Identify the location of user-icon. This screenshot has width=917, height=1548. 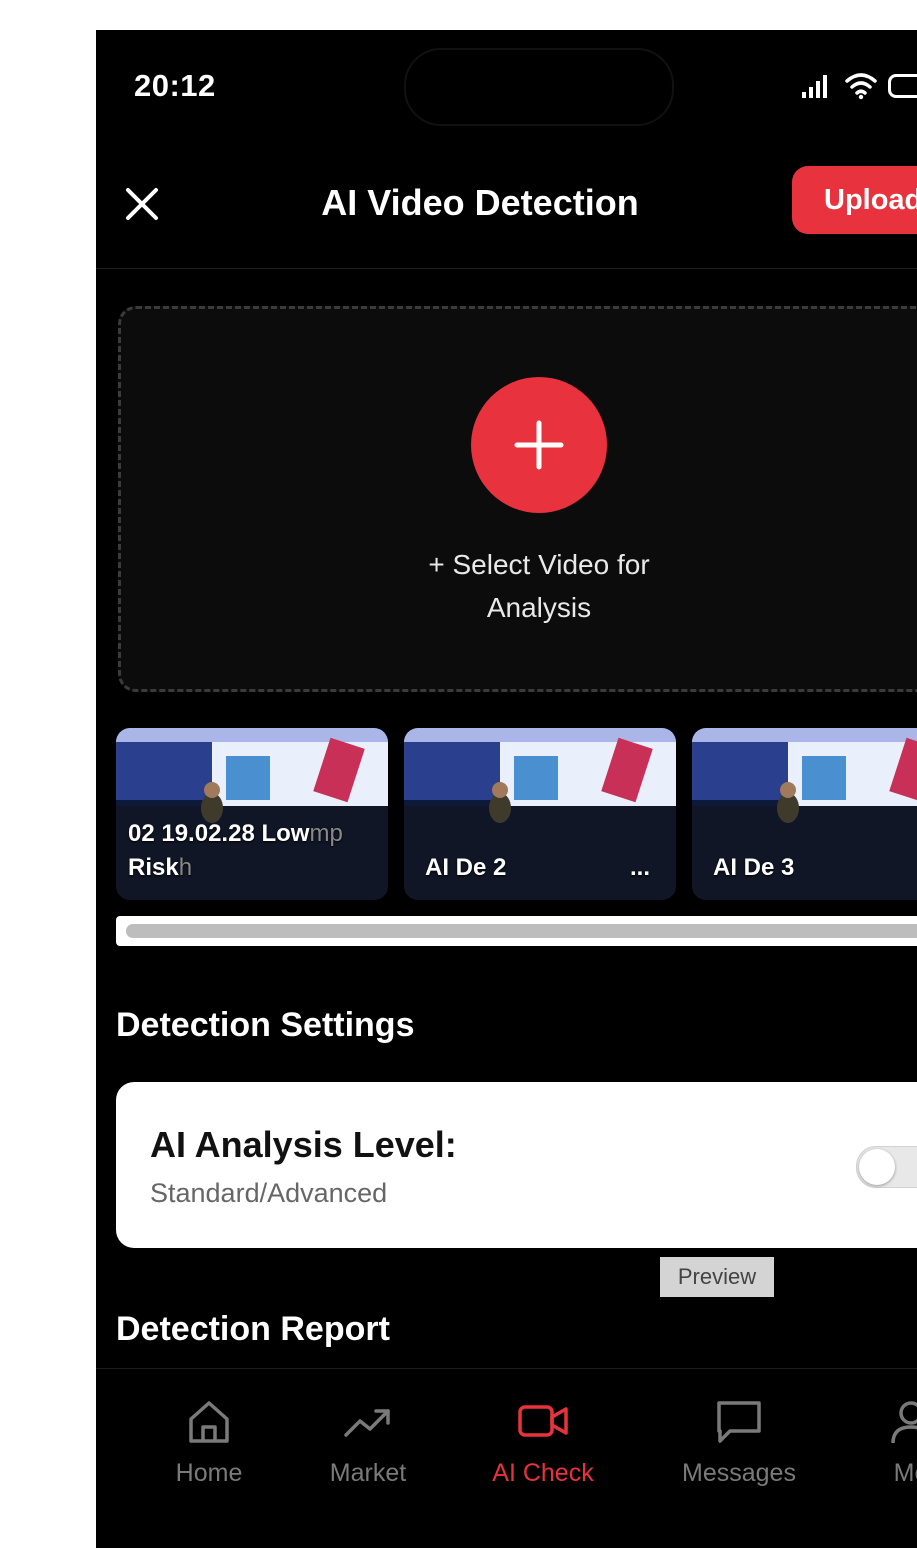
(904, 1422).